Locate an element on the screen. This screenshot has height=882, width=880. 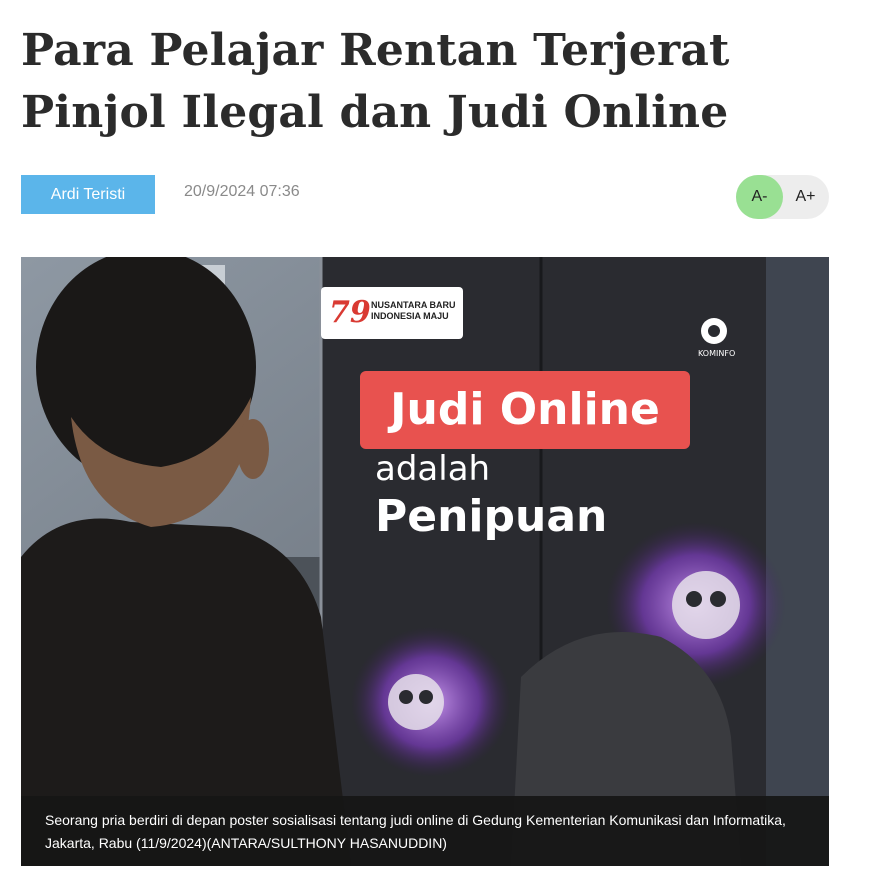
font-size-controls: A- A+ is located at coordinates (782, 197).